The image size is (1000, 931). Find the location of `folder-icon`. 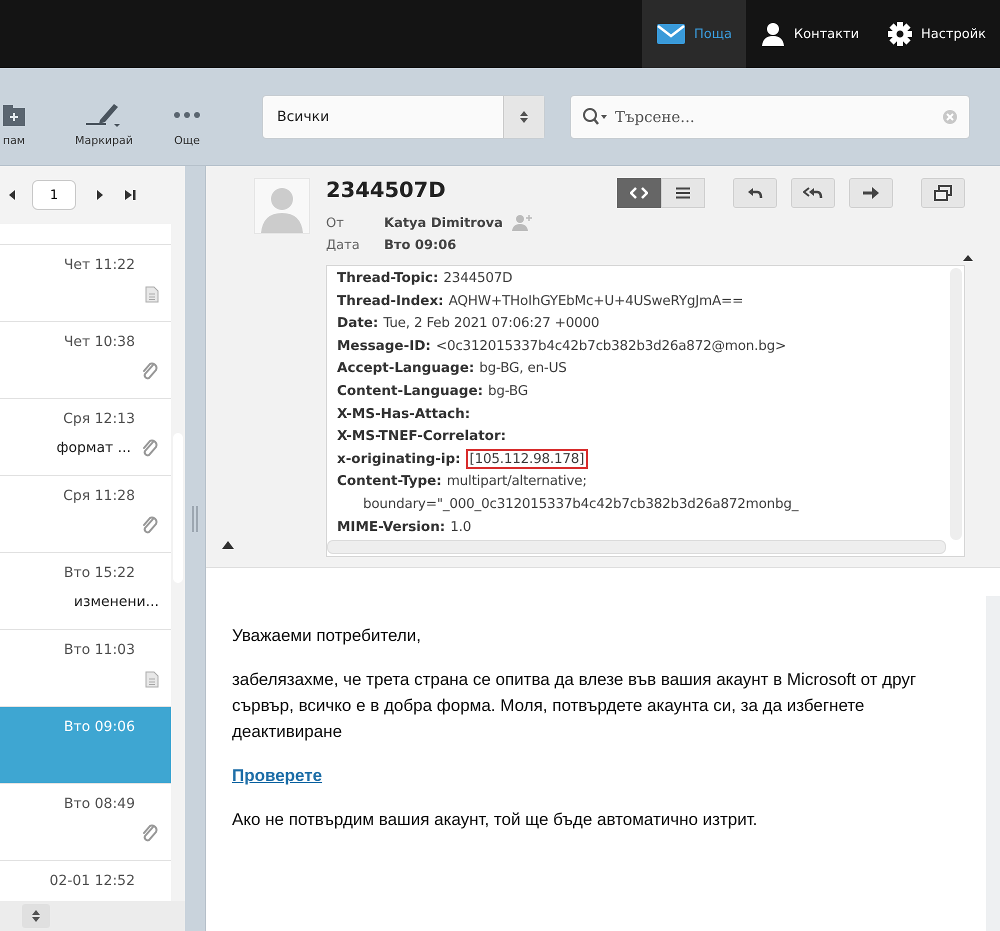

folder-icon is located at coordinates (14, 116).